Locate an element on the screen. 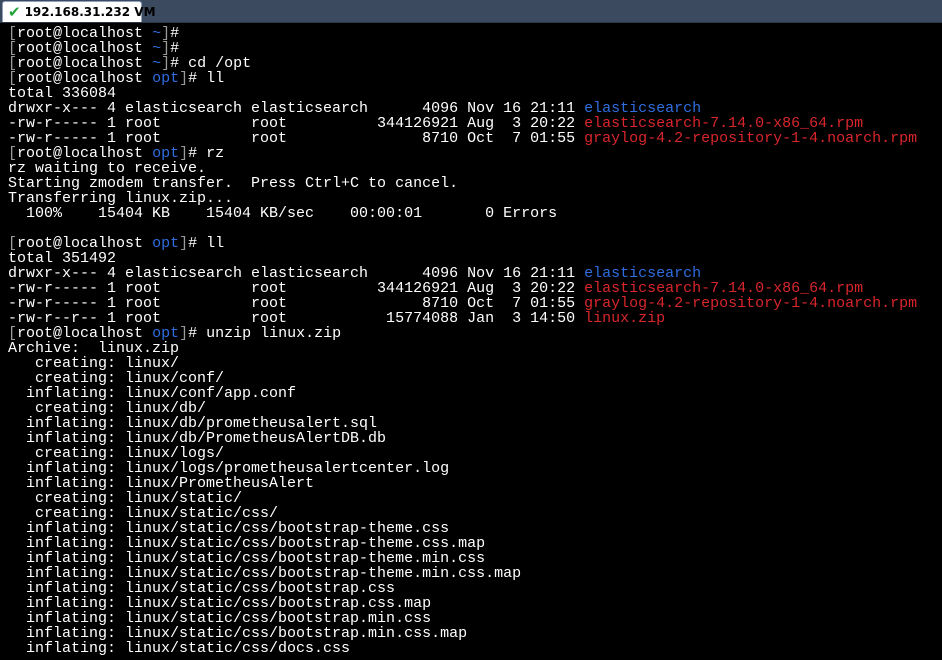 The width and height of the screenshot is (942, 660). output-line: total 336084 is located at coordinates (62, 93).